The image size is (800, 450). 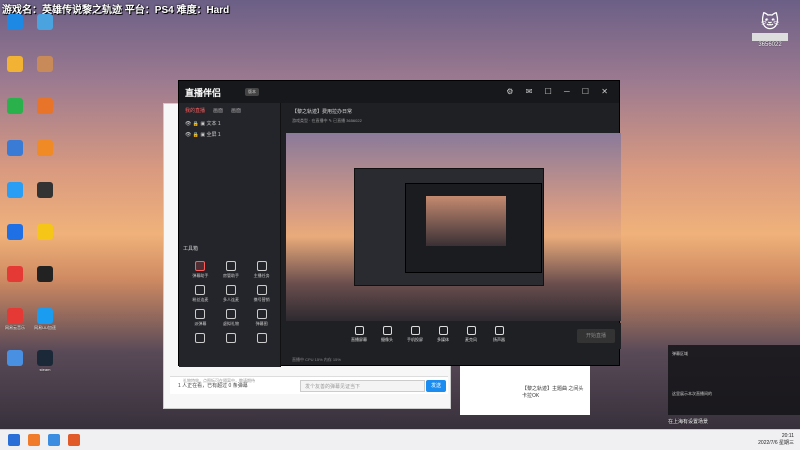 I want to click on toolbar-button: 麦克风, so click(x=471, y=334).